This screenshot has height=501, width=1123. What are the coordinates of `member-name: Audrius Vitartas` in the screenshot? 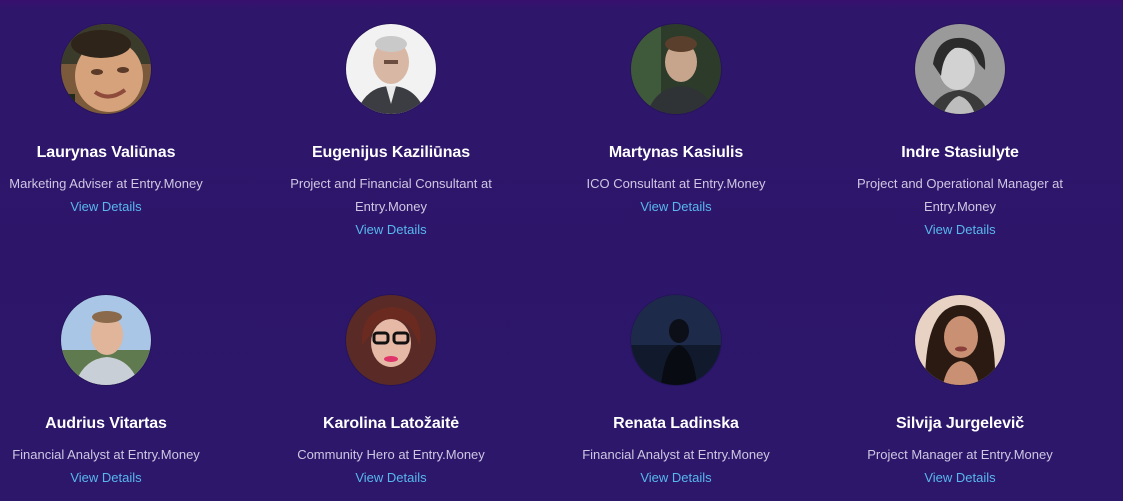 It's located at (106, 423).